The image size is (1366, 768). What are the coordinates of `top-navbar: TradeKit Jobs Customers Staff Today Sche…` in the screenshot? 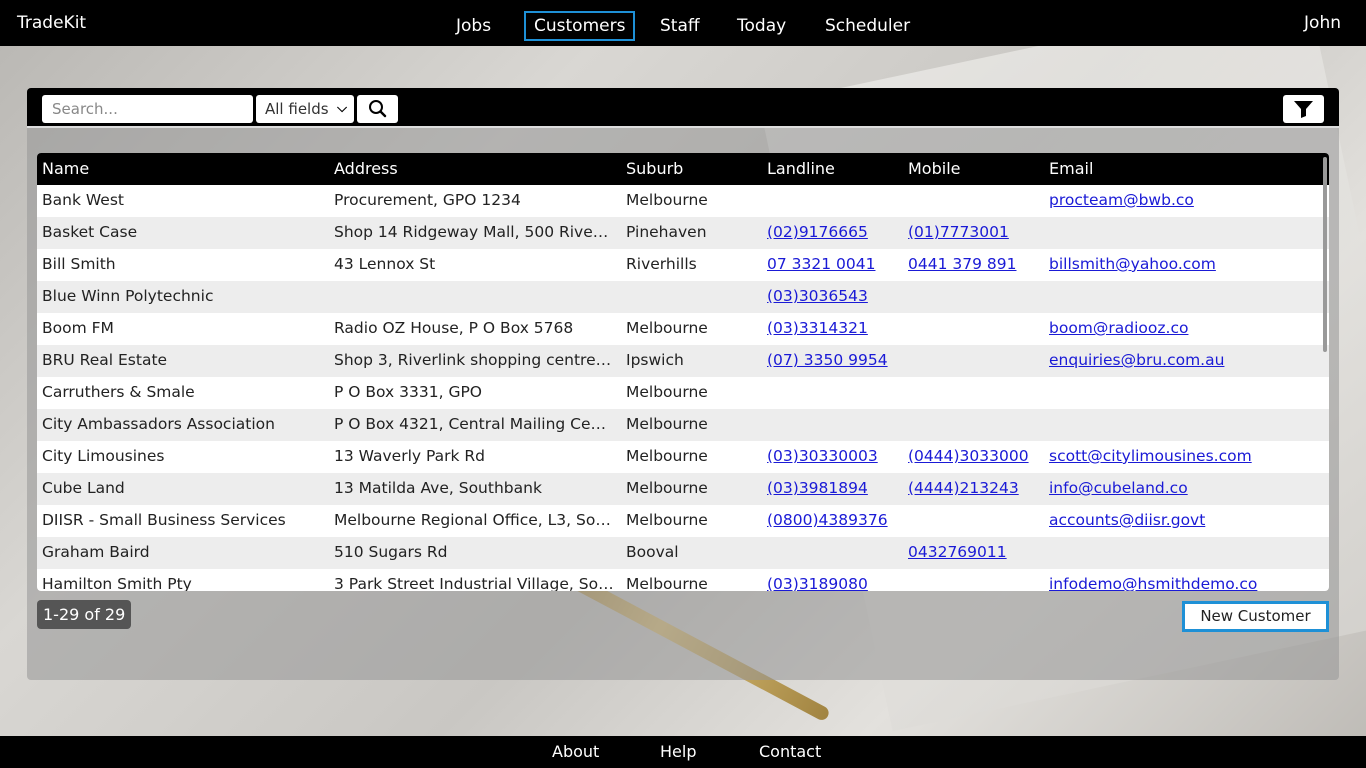 It's located at (683, 23).